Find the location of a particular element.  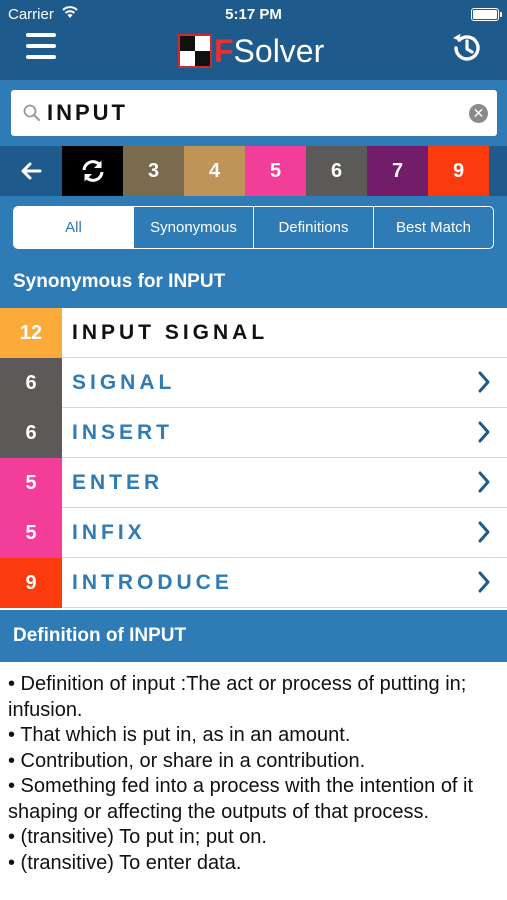

arrow-left-icon is located at coordinates (31, 171).